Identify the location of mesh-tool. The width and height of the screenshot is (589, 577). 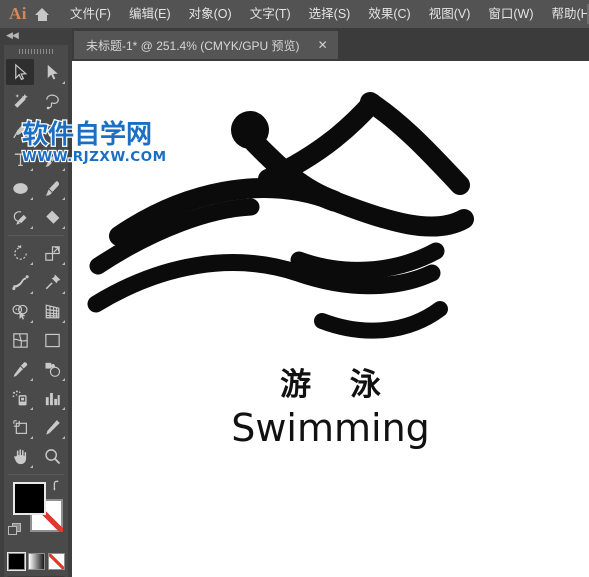
(20, 340).